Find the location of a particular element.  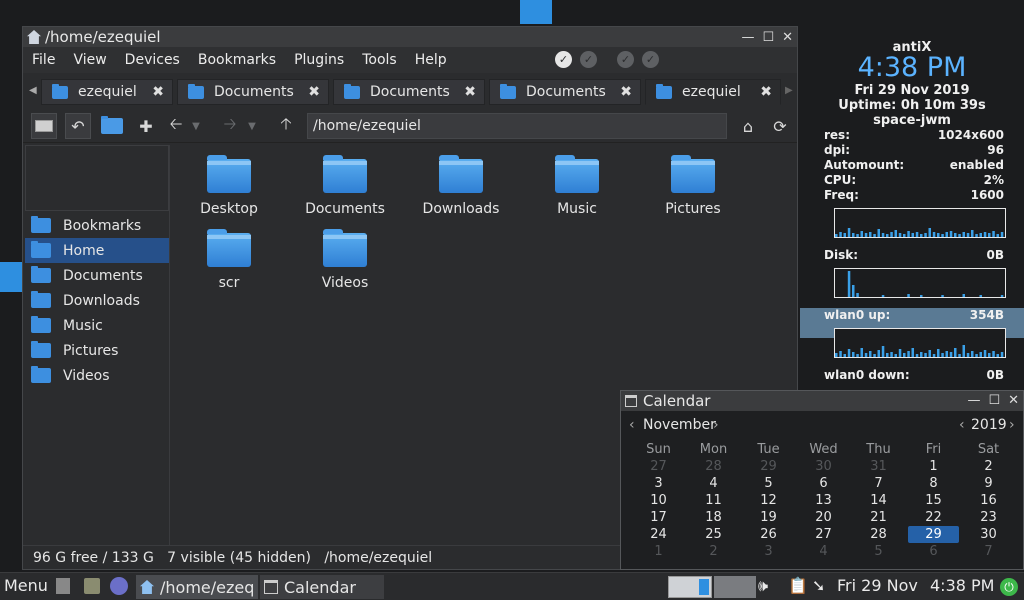

up-icon: 🡡 is located at coordinates (286, 126).